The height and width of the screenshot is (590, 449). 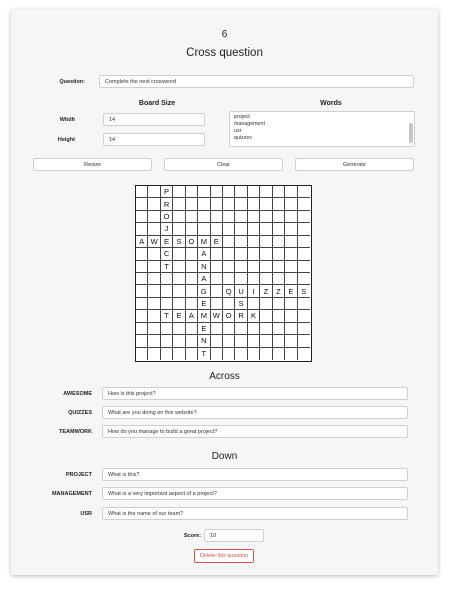 What do you see at coordinates (411, 133) in the screenshot?
I see `words-scrollbar` at bounding box center [411, 133].